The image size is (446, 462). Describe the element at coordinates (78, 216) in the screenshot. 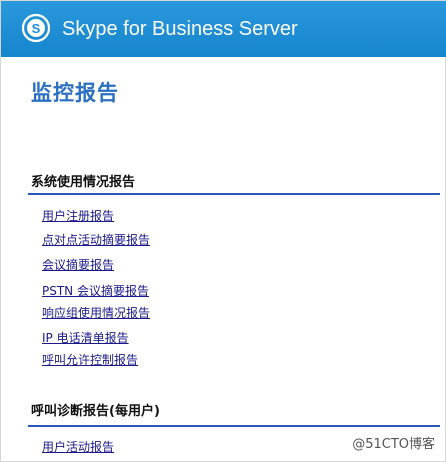

I see `link-user-registration-report: 用户注册报告` at that location.